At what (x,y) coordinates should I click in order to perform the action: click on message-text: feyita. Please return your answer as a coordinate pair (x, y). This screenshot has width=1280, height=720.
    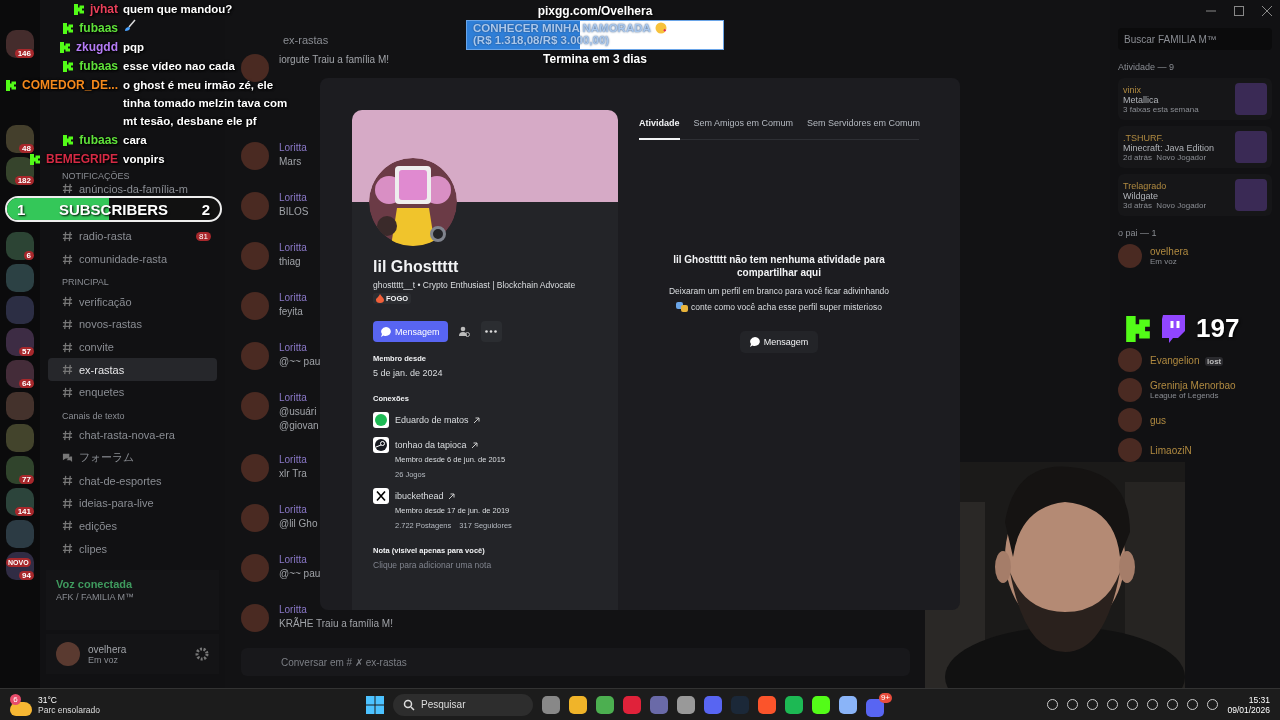
    Looking at the image, I should click on (291, 312).